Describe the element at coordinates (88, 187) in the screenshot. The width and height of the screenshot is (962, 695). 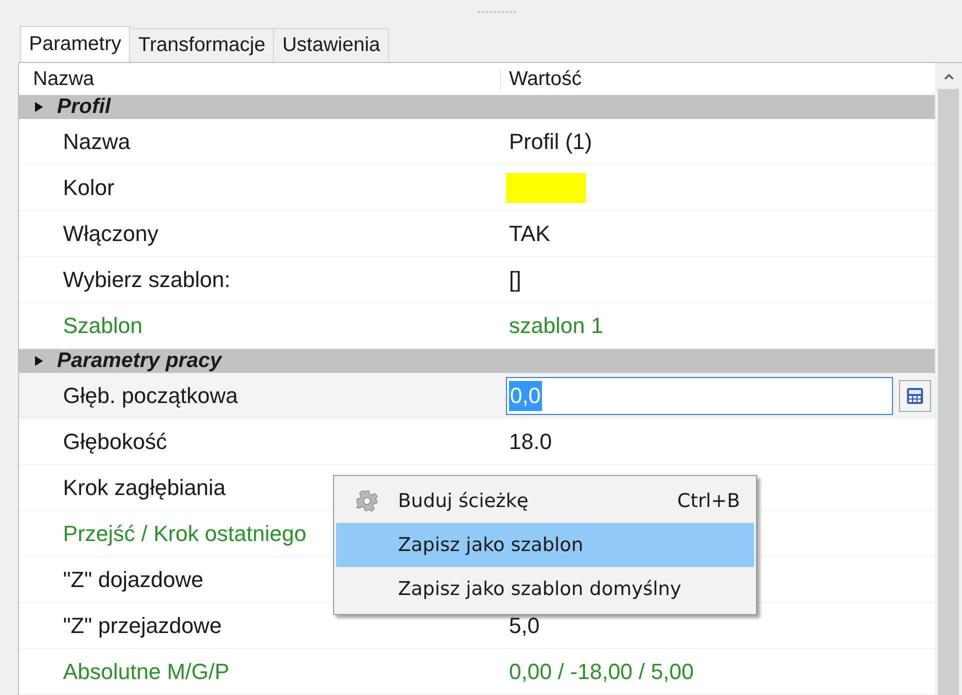
I see `property-name: Kolor` at that location.